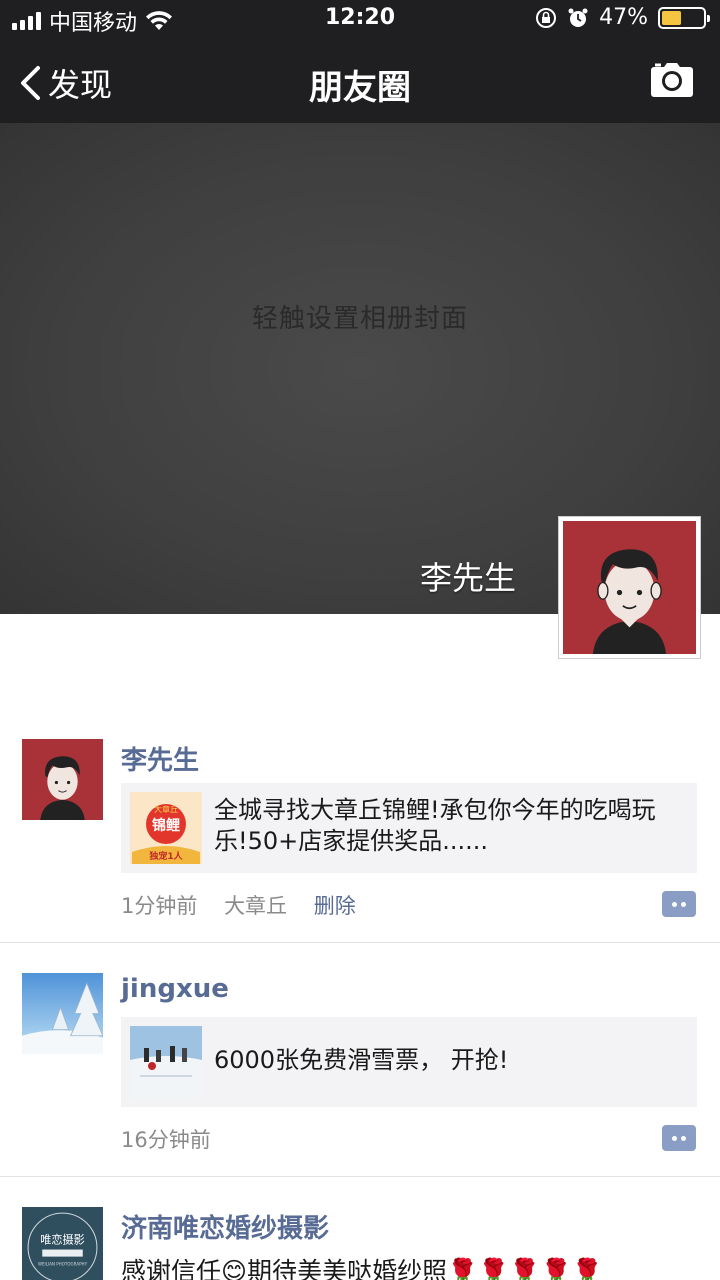 The width and height of the screenshot is (720, 1280). What do you see at coordinates (175, 989) in the screenshot?
I see `post-author: jingxue` at bounding box center [175, 989].